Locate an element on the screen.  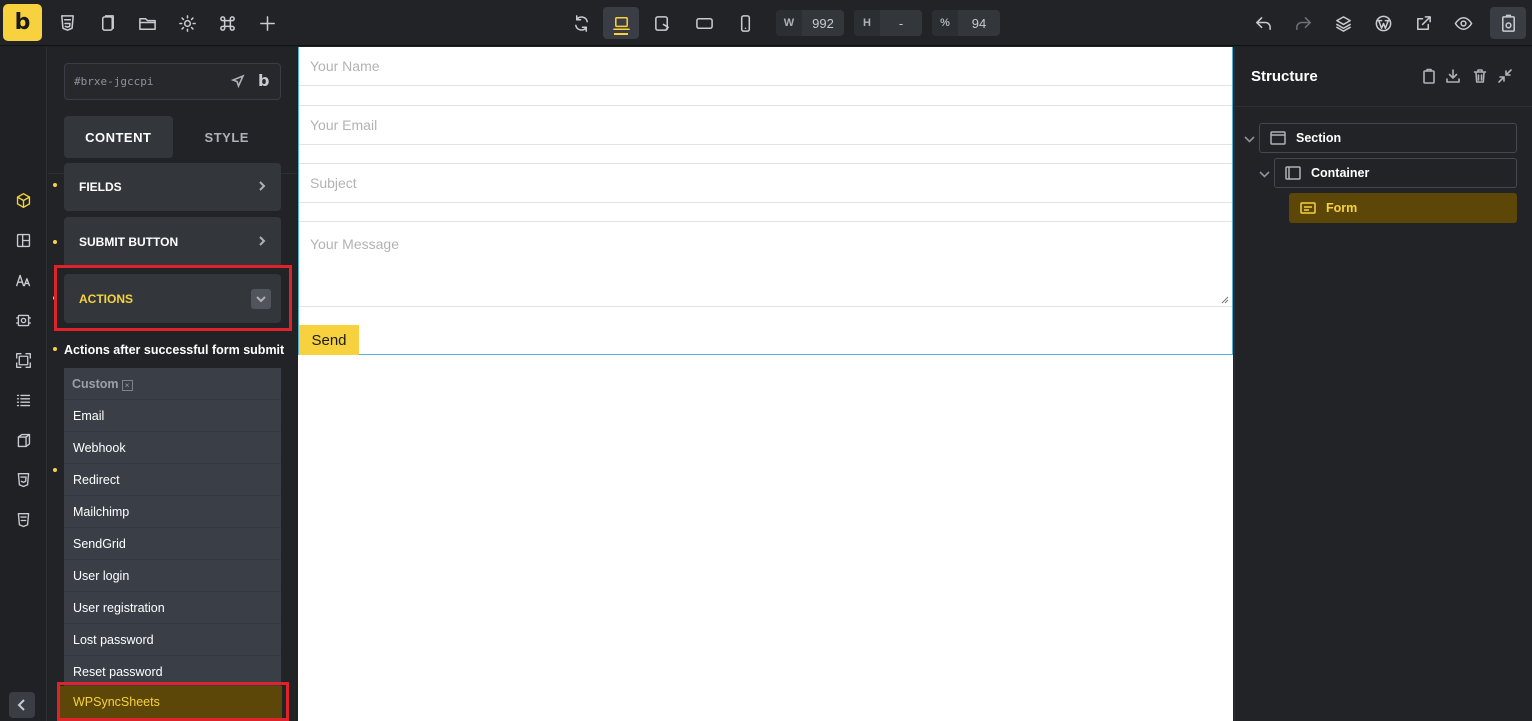
settings-gear-icon is located at coordinates (187, 23).